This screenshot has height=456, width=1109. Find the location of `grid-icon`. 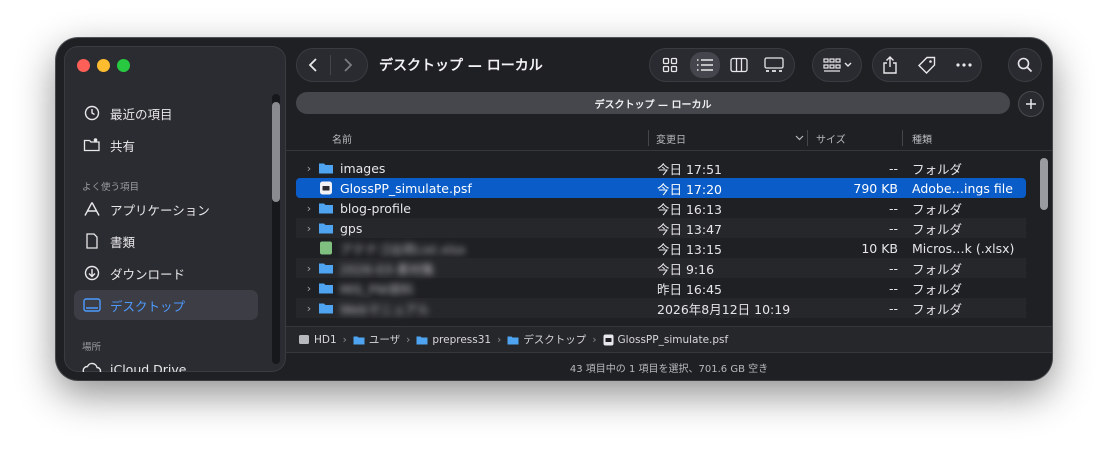

grid-icon is located at coordinates (670, 65).